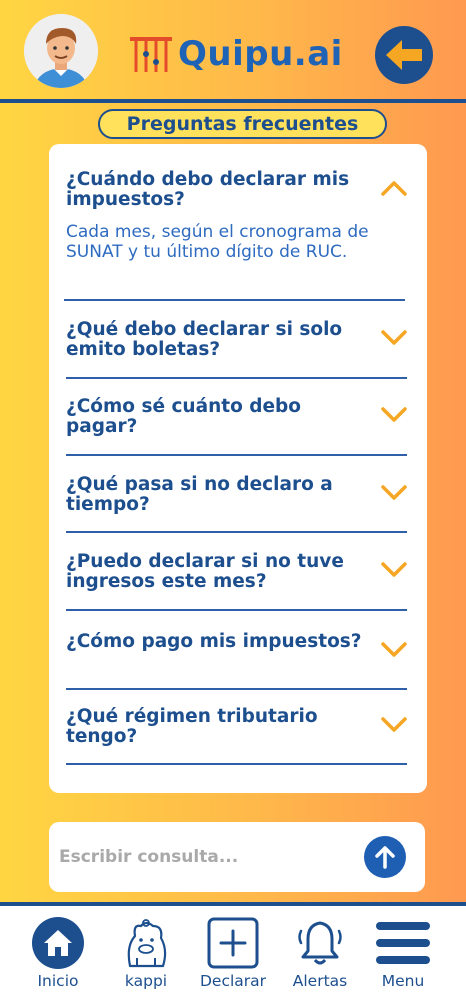  What do you see at coordinates (320, 981) in the screenshot?
I see `nav-label: Alertas` at bounding box center [320, 981].